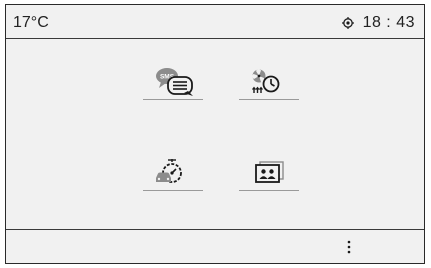  Describe the element at coordinates (215, 246) in the screenshot. I see `bottom-bar` at that location.